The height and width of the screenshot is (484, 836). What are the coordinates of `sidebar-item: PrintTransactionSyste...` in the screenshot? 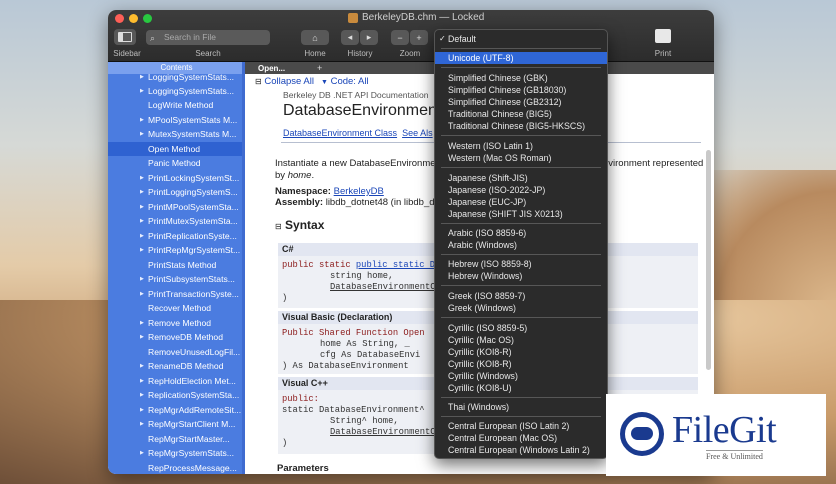 It's located at (176, 294).